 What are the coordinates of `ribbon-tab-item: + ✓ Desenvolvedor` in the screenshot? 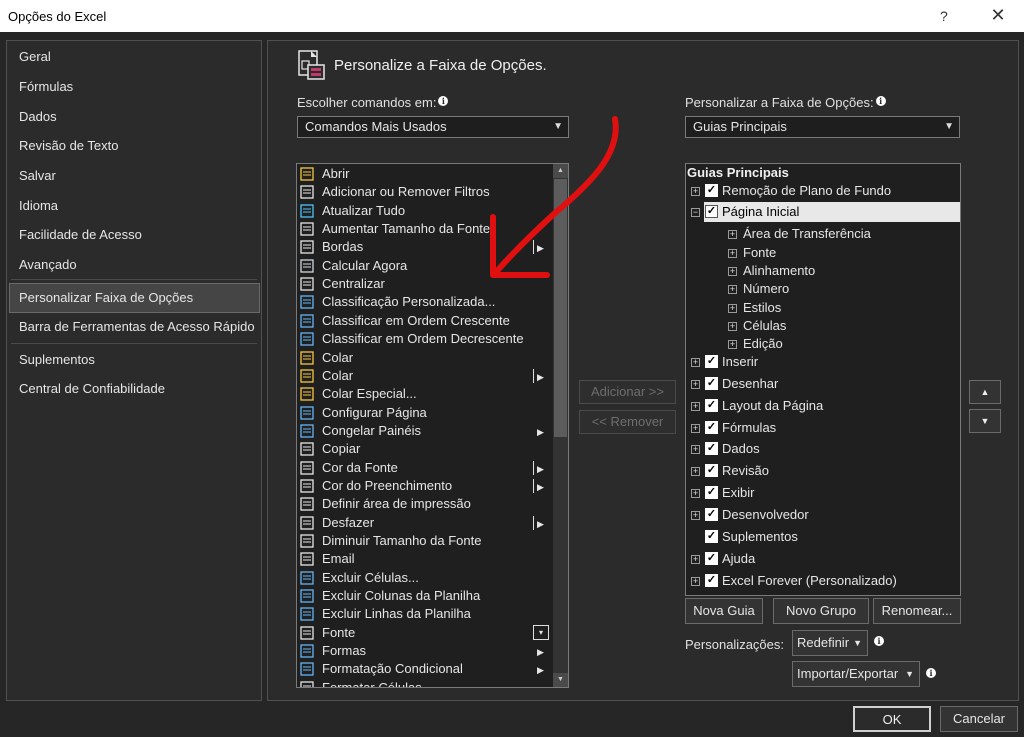 It's located at (822, 515).